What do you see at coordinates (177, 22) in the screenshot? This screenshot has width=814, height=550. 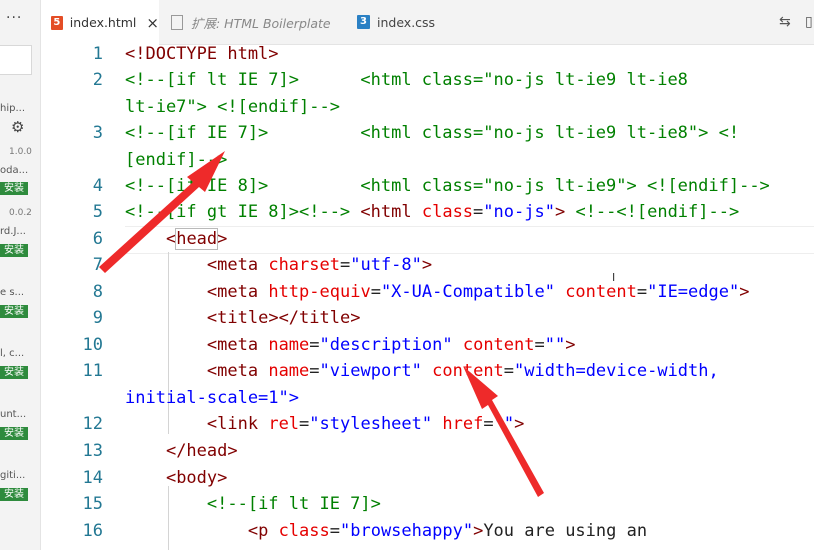 I see `file-icon` at bounding box center [177, 22].